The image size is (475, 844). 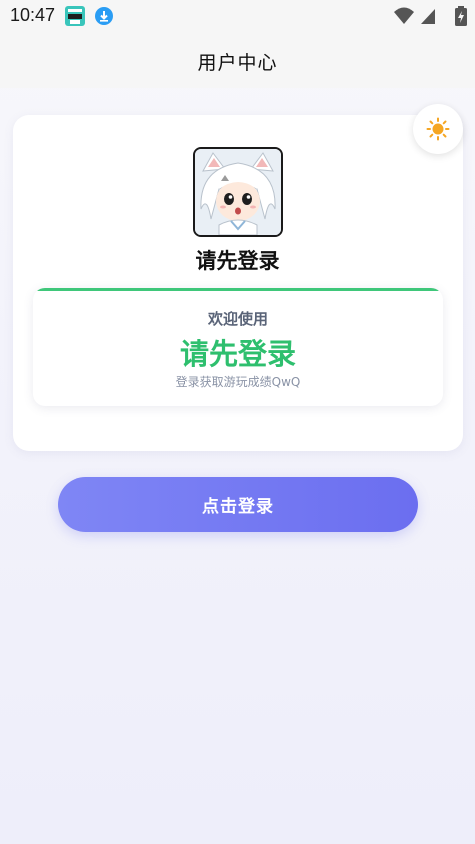 I want to click on page-title: 用户中心, so click(x=237, y=63).